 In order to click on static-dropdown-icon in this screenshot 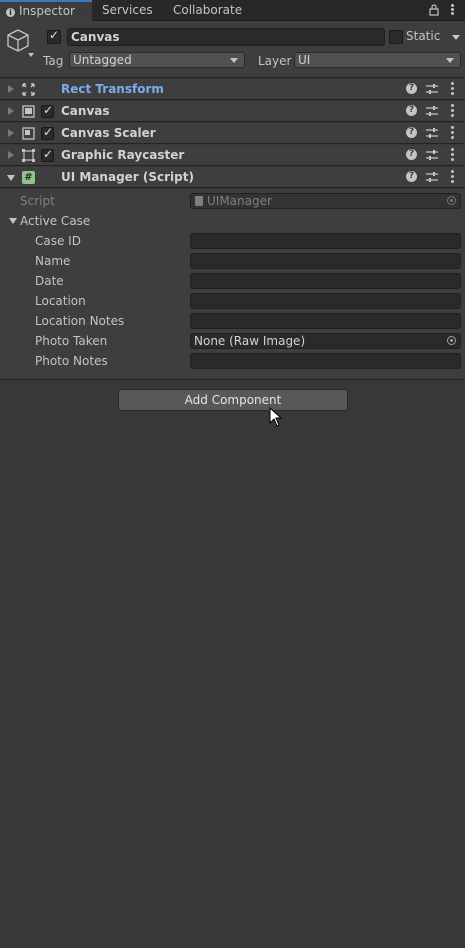, I will do `click(456, 37)`.